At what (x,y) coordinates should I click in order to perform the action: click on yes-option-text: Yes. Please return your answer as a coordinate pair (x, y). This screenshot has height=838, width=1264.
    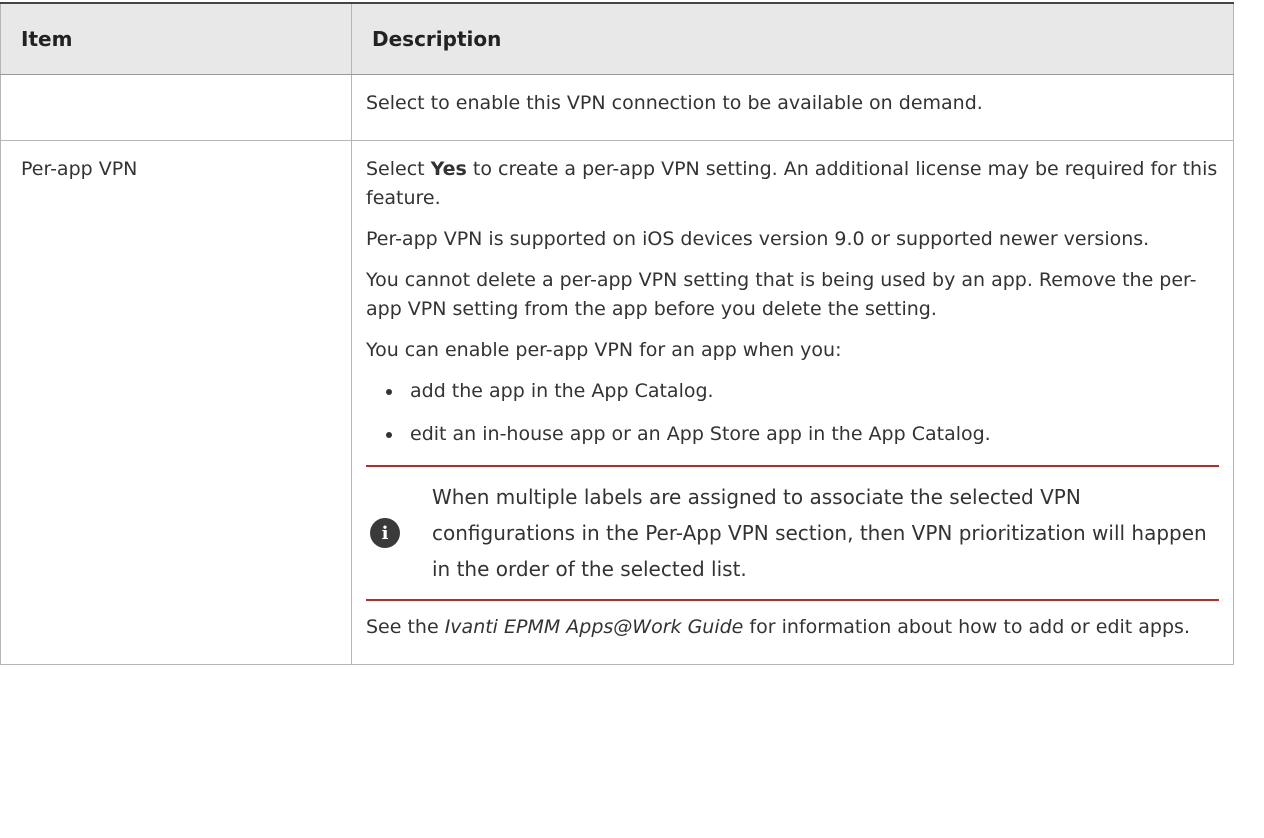
    Looking at the image, I should click on (448, 169).